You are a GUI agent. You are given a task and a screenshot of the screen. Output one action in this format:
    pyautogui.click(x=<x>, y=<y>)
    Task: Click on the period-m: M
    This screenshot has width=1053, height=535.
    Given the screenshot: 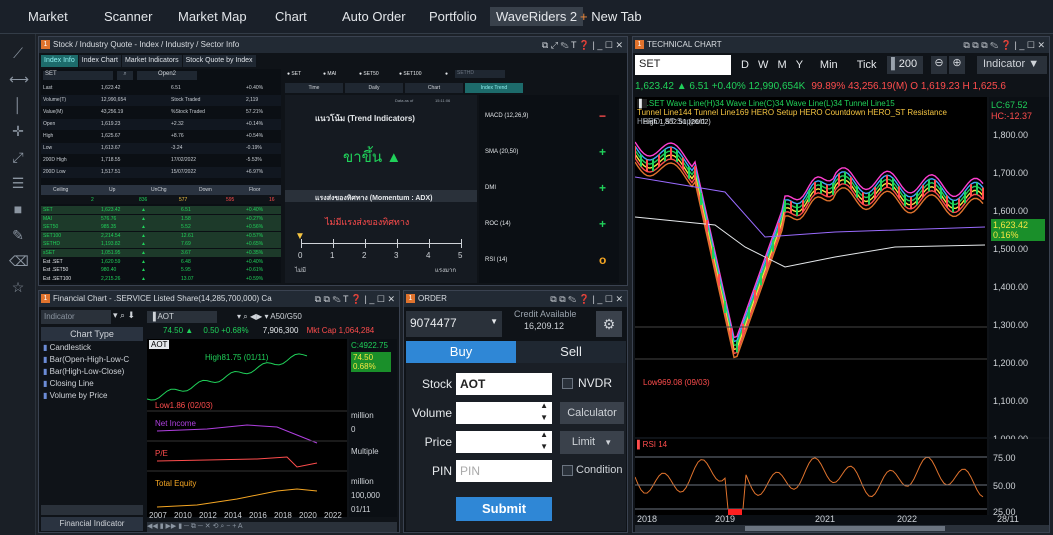 What is the action you would take?
    pyautogui.click(x=781, y=65)
    